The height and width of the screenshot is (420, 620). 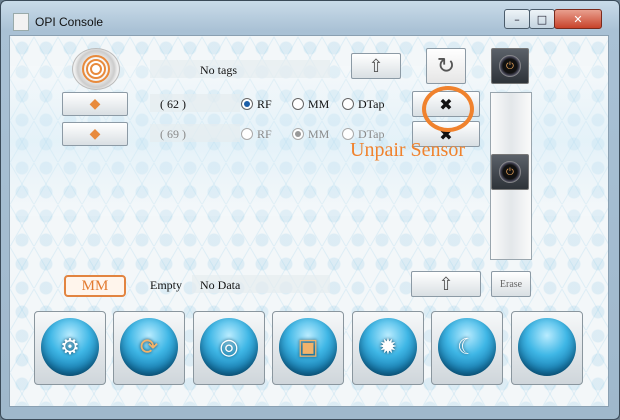 I want to click on waveform-button: ◎, so click(x=229, y=348).